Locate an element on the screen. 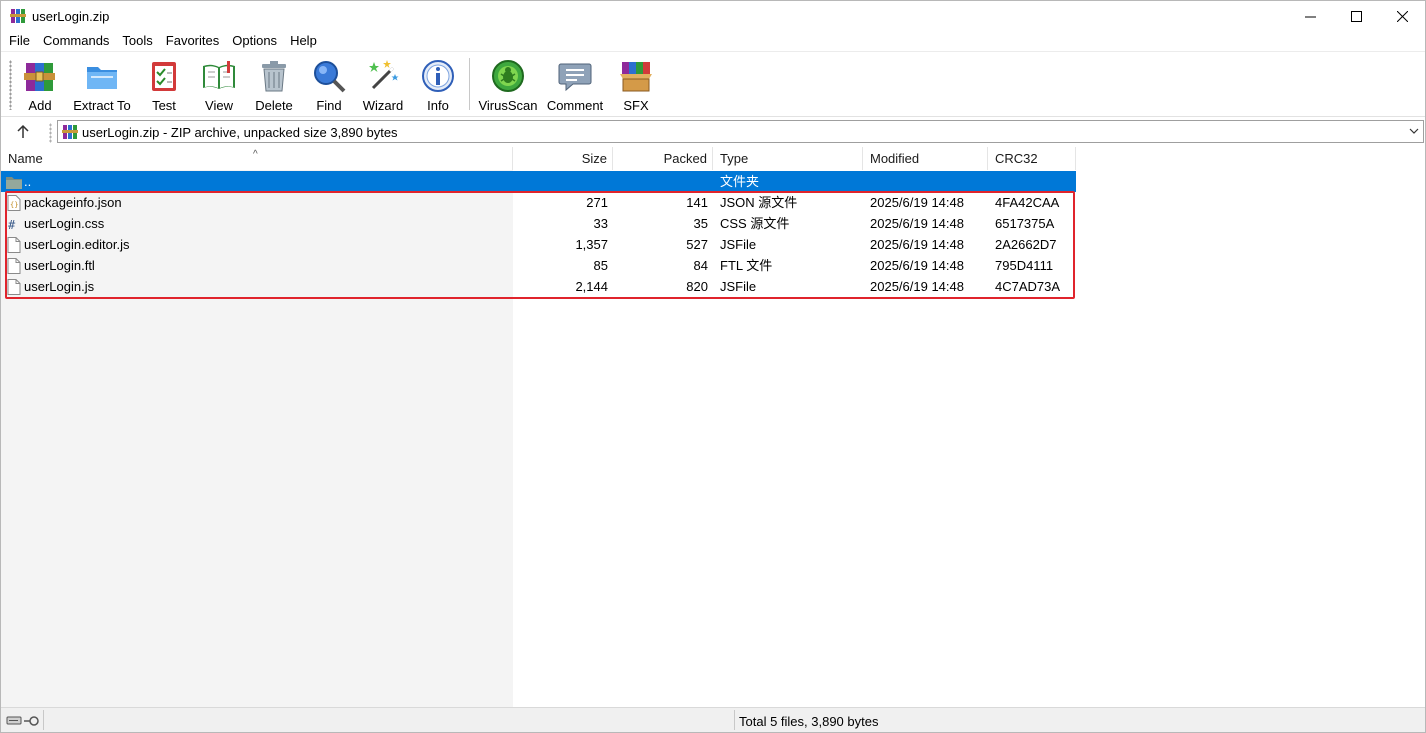 The width and height of the screenshot is (1426, 733). col-size: Size is located at coordinates (563, 158).